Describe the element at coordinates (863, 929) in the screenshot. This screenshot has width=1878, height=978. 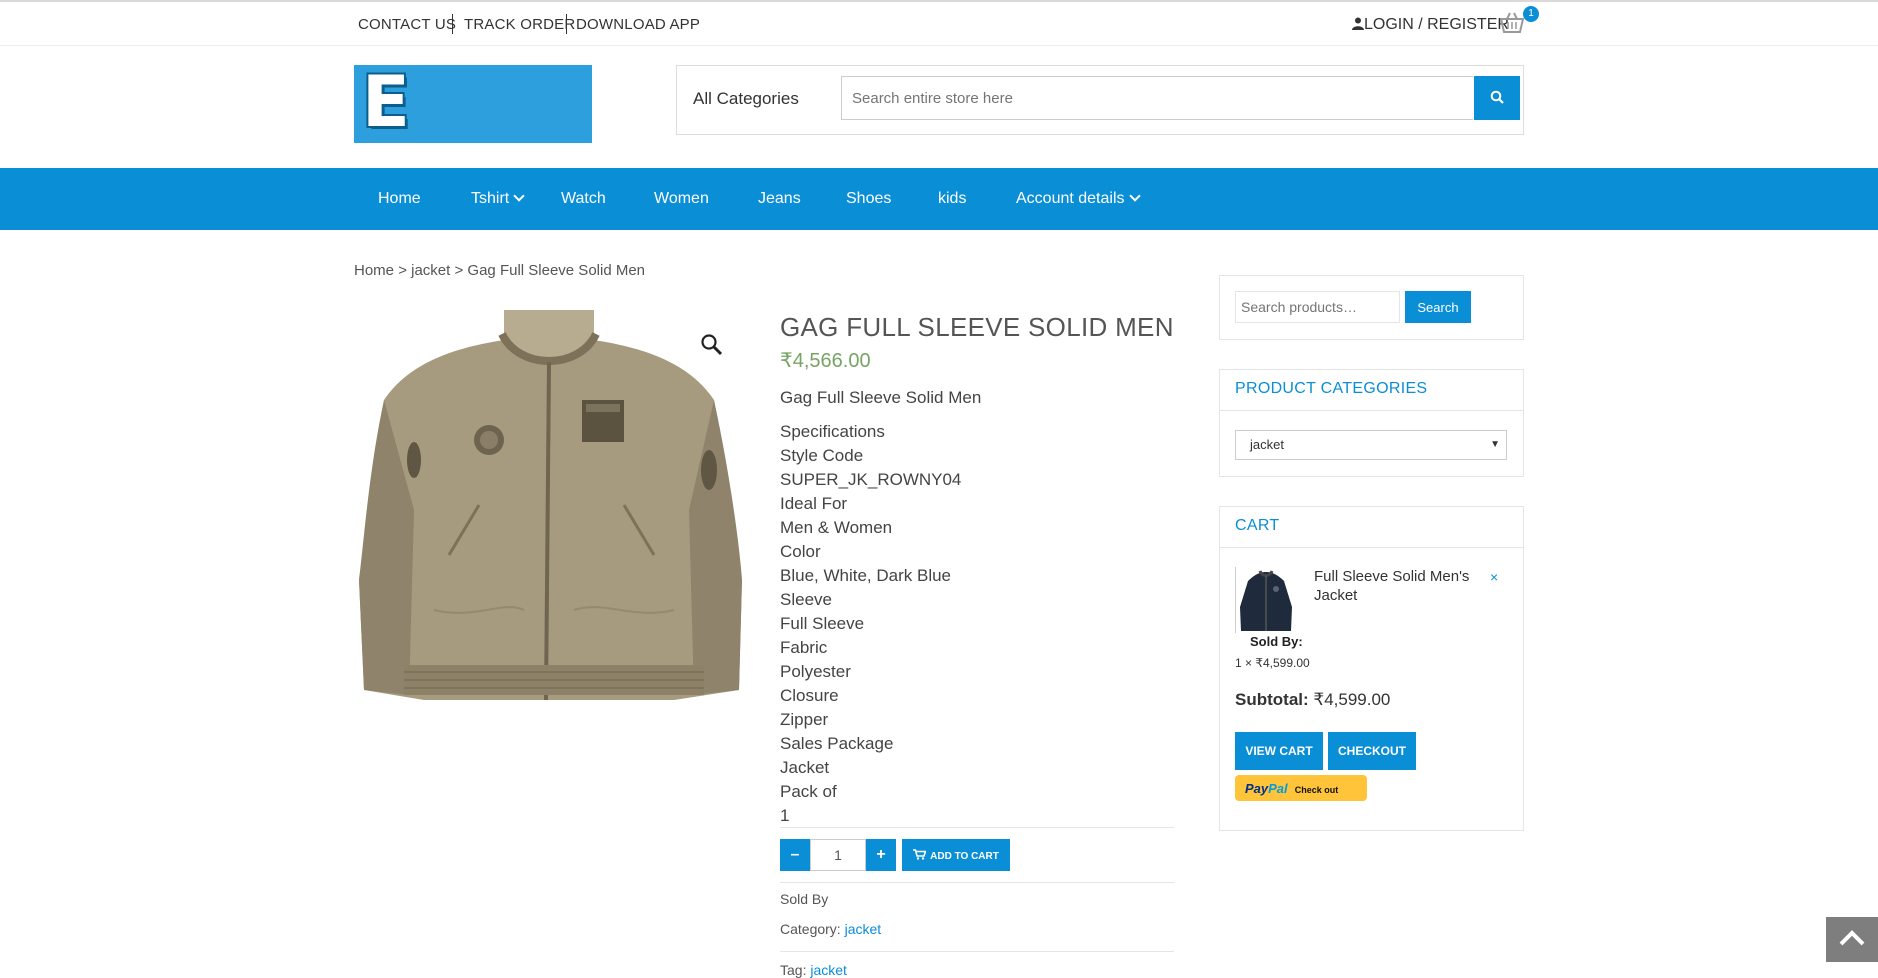
I see `category-link: jacket` at that location.